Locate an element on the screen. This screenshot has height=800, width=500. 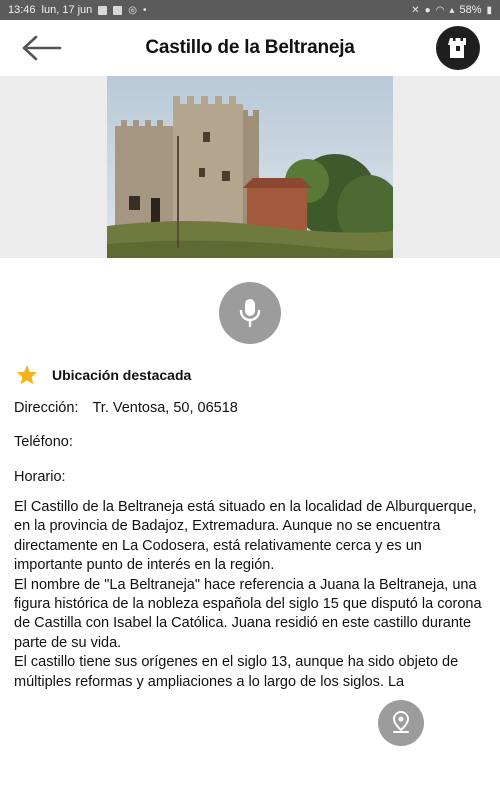
status-bar: 13:46 lun, 17 jun ◎ • ✕ ● ◠ ▴ 58% ▮ is located at coordinates (250, 10).